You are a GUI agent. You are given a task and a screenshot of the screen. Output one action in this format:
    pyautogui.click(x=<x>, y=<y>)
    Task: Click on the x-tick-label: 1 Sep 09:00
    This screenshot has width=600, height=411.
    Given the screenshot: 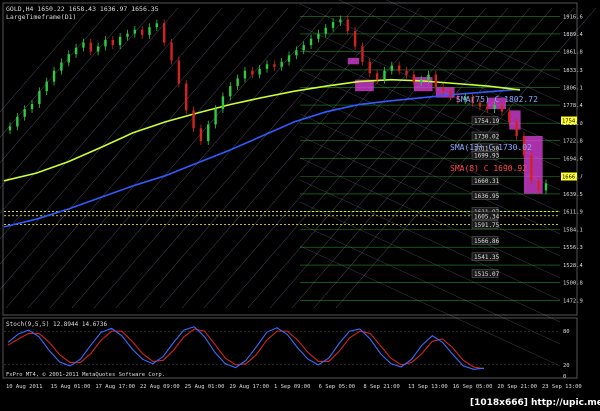 What is the action you would take?
    pyautogui.click(x=292, y=387)
    